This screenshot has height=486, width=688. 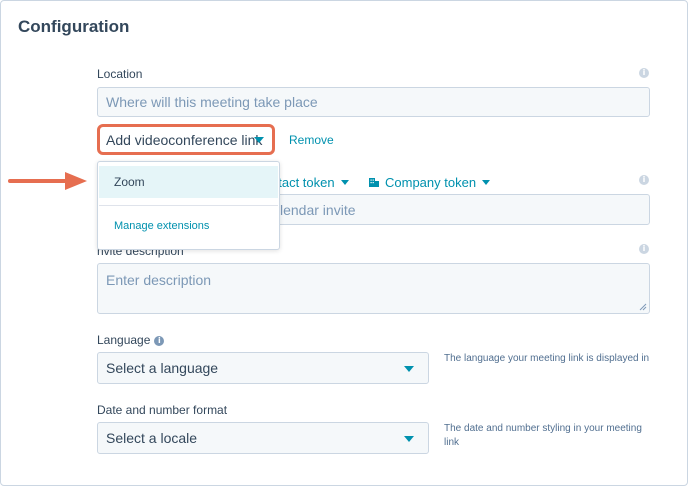 I want to click on invite-description-placeholder: Enter description, so click(x=159, y=280).